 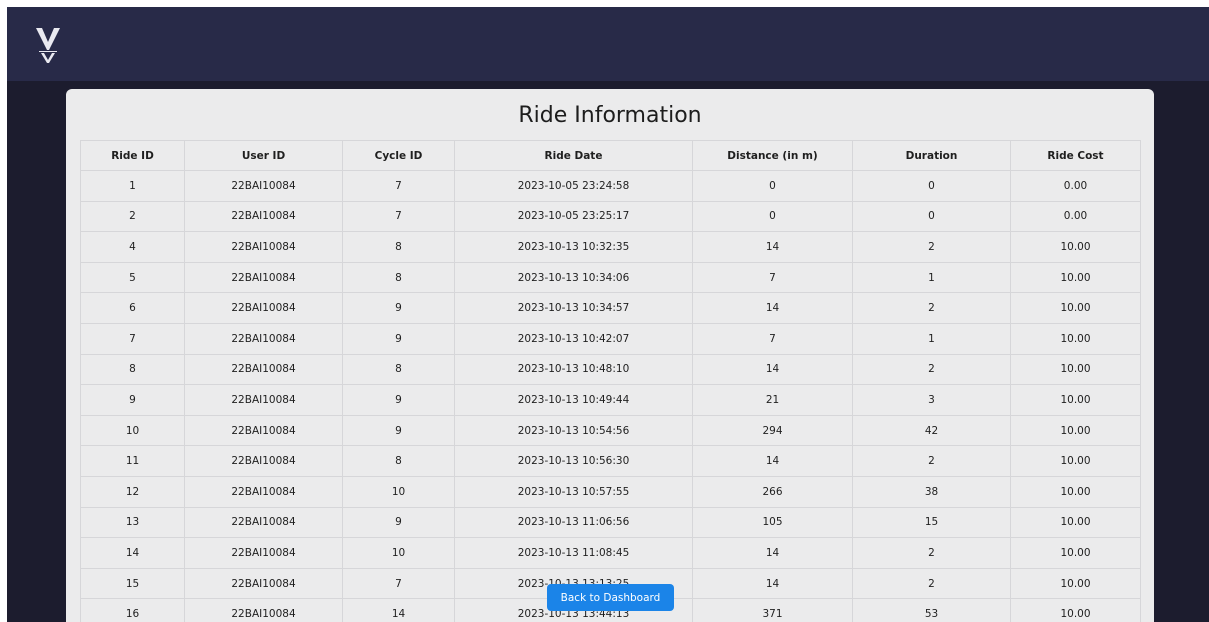 What do you see at coordinates (573, 430) in the screenshot?
I see `cell-ride-date: 2023-10-13 10:54:56` at bounding box center [573, 430].